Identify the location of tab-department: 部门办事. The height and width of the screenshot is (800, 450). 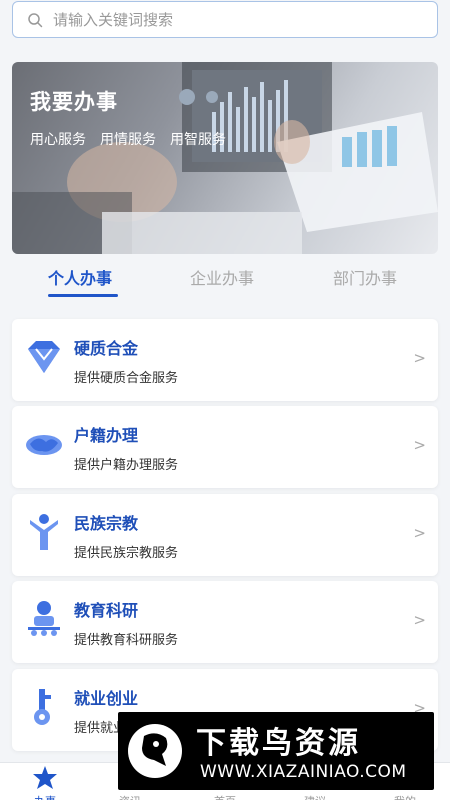
(365, 277).